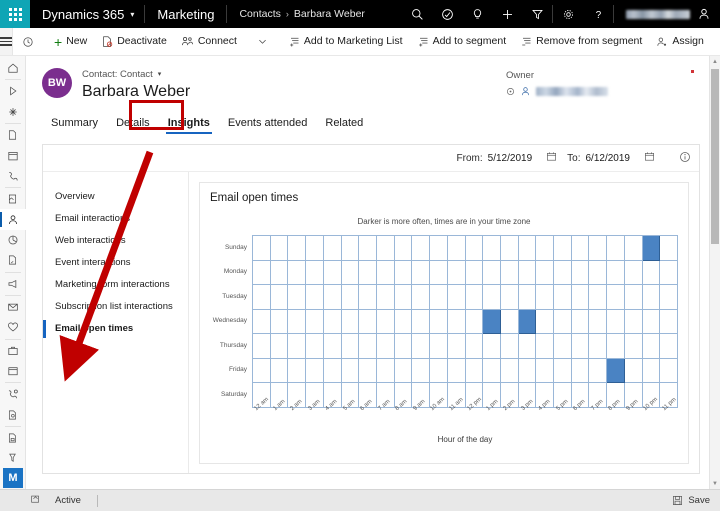  I want to click on assistant-check-icon, so click(447, 14).